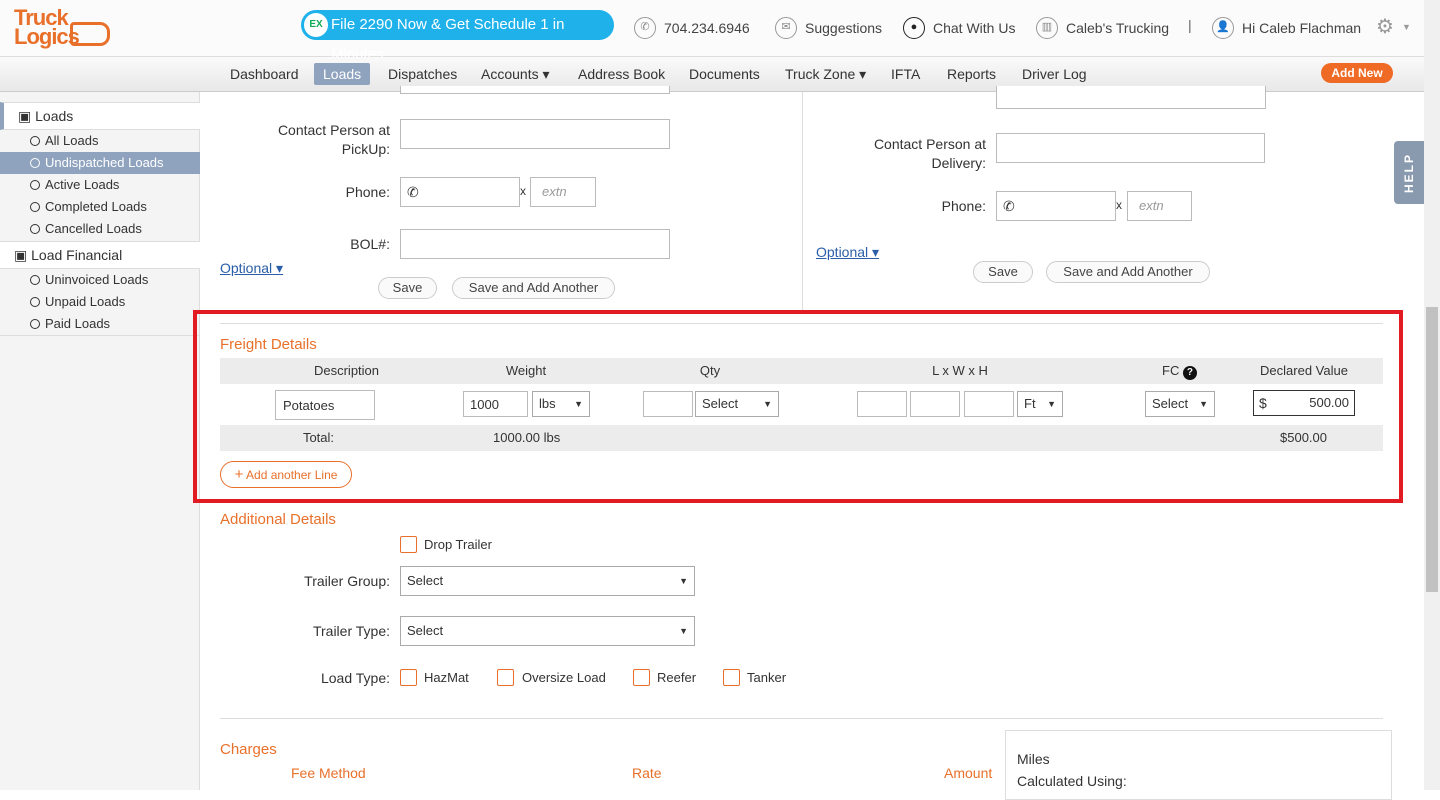 The height and width of the screenshot is (800, 1440). What do you see at coordinates (342, 74) in the screenshot?
I see `nav-loads: Loads` at bounding box center [342, 74].